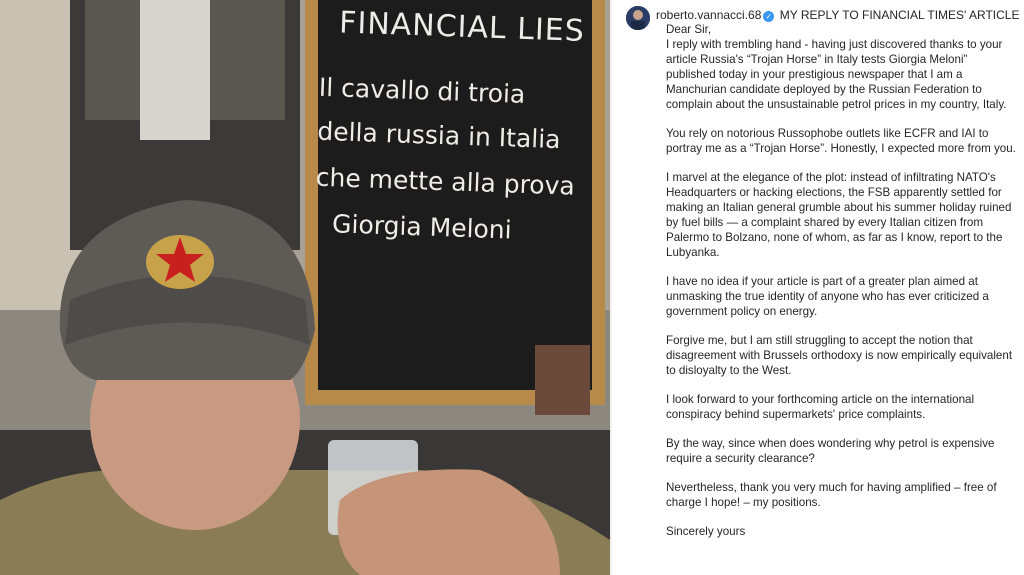 The image size is (1024, 575). Describe the element at coordinates (769, 16) in the screenshot. I see `verified-badge-icon: ✓` at that location.